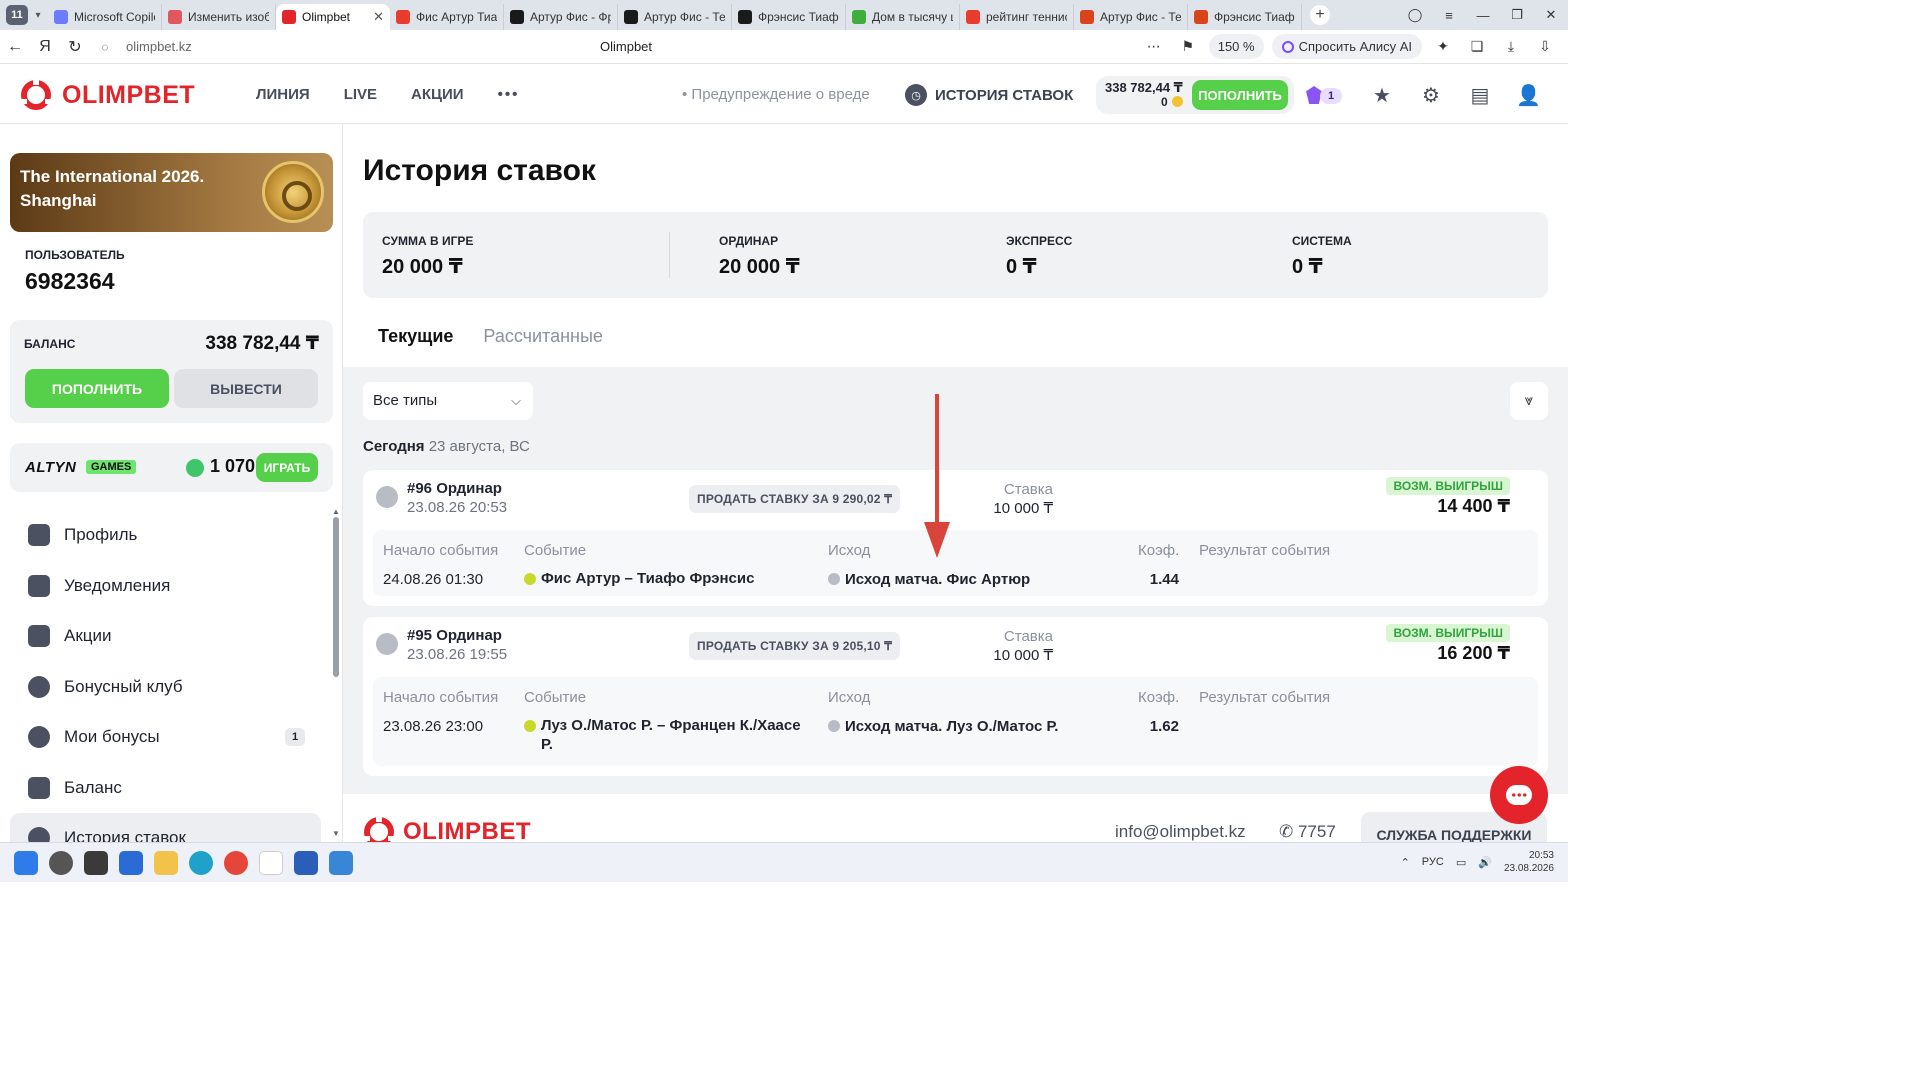 The height and width of the screenshot is (1080, 1920). Describe the element at coordinates (561, 17) in the screenshot. I see `browser-tab: Артур Фис - Фрэнсис` at that location.